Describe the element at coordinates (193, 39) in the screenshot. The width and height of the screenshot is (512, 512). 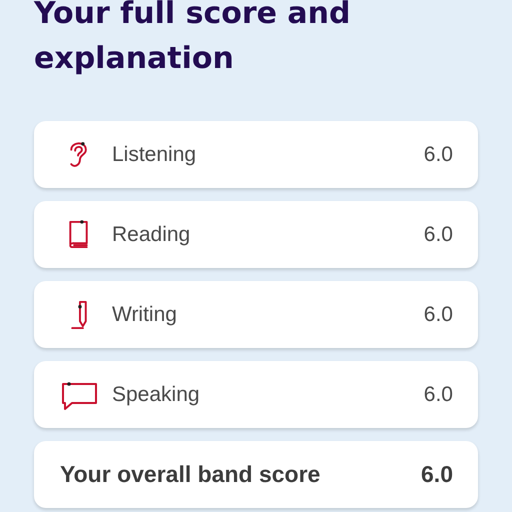
I see `page-heading: Your full score and explanation` at that location.